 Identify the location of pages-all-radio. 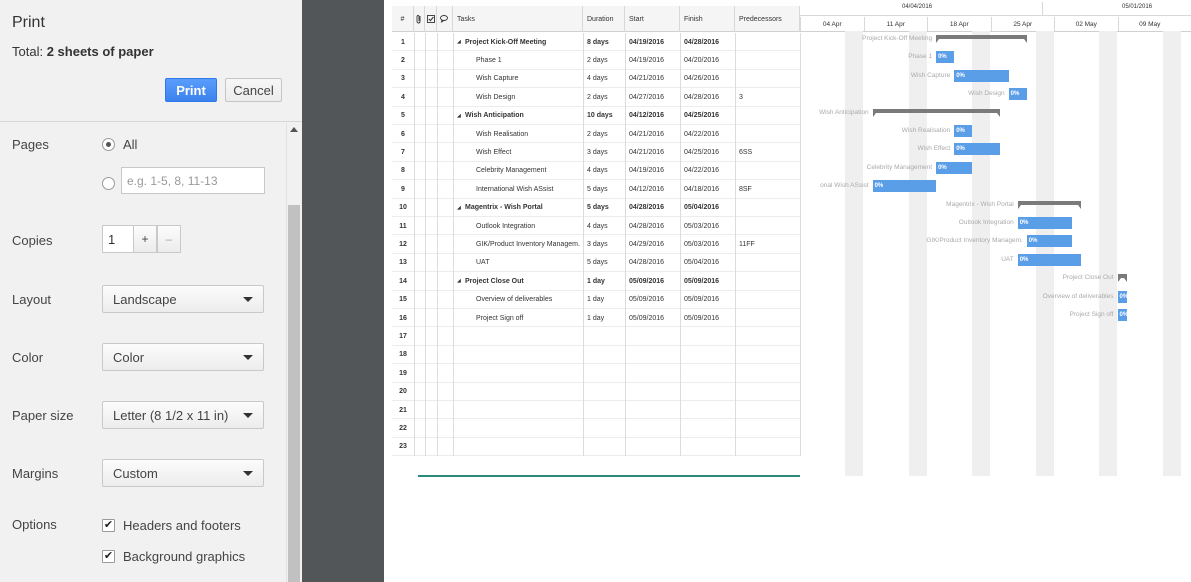
(108, 144).